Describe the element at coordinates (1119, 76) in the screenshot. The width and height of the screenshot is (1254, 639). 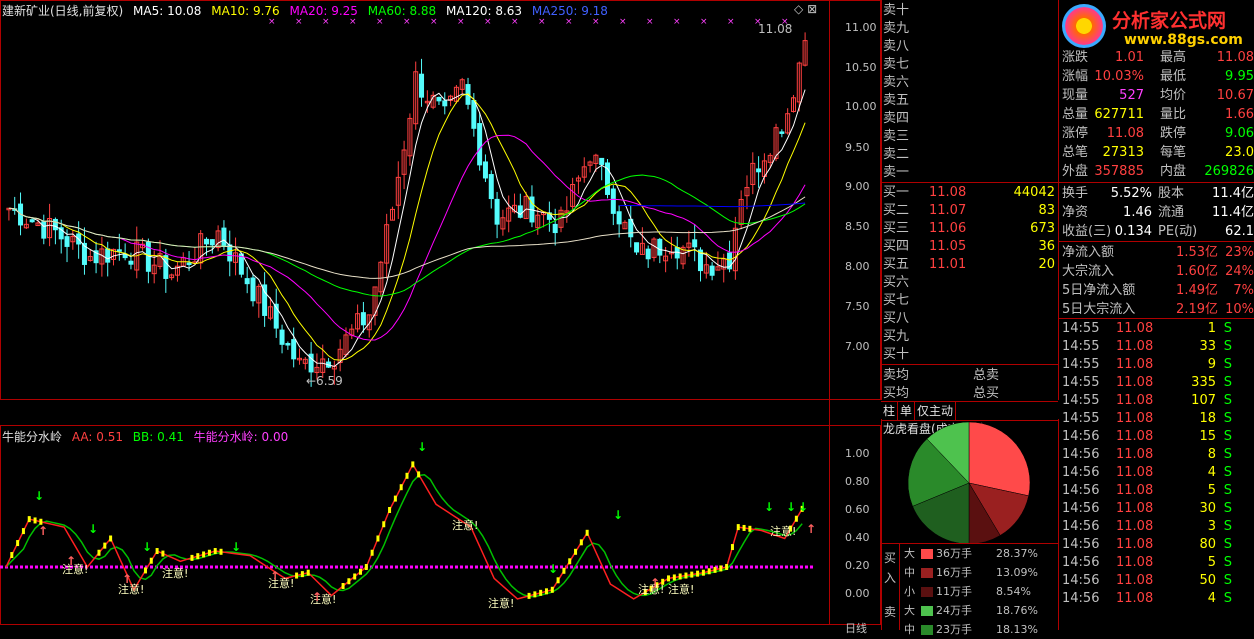
I see `quote-value: 10.03%` at that location.